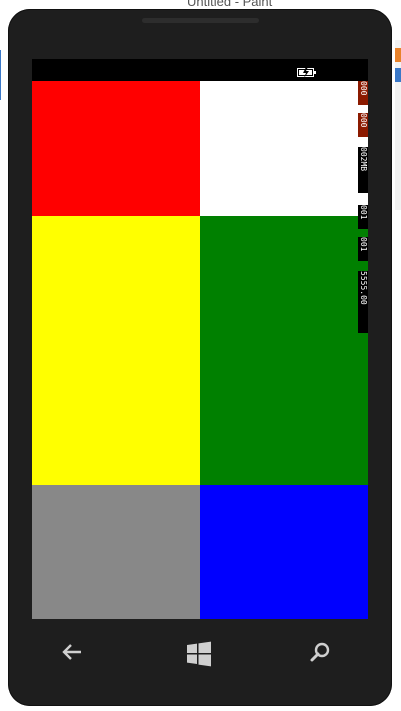  I want to click on white-tile, so click(284, 148).